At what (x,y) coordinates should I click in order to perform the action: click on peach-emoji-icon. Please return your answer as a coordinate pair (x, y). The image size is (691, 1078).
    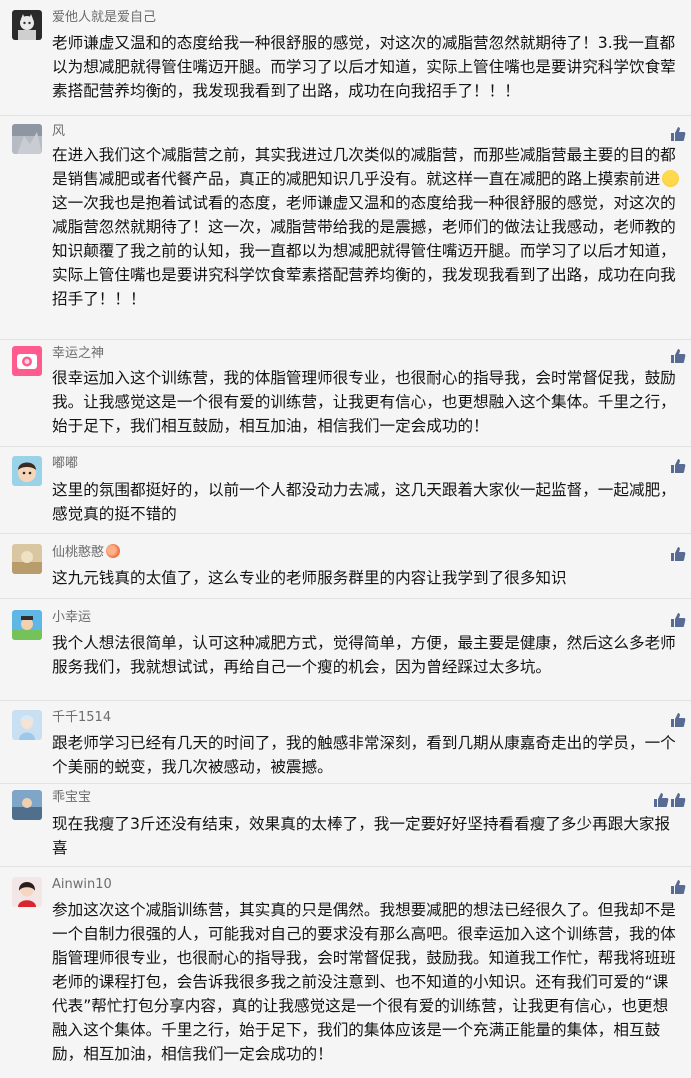
    Looking at the image, I should click on (113, 551).